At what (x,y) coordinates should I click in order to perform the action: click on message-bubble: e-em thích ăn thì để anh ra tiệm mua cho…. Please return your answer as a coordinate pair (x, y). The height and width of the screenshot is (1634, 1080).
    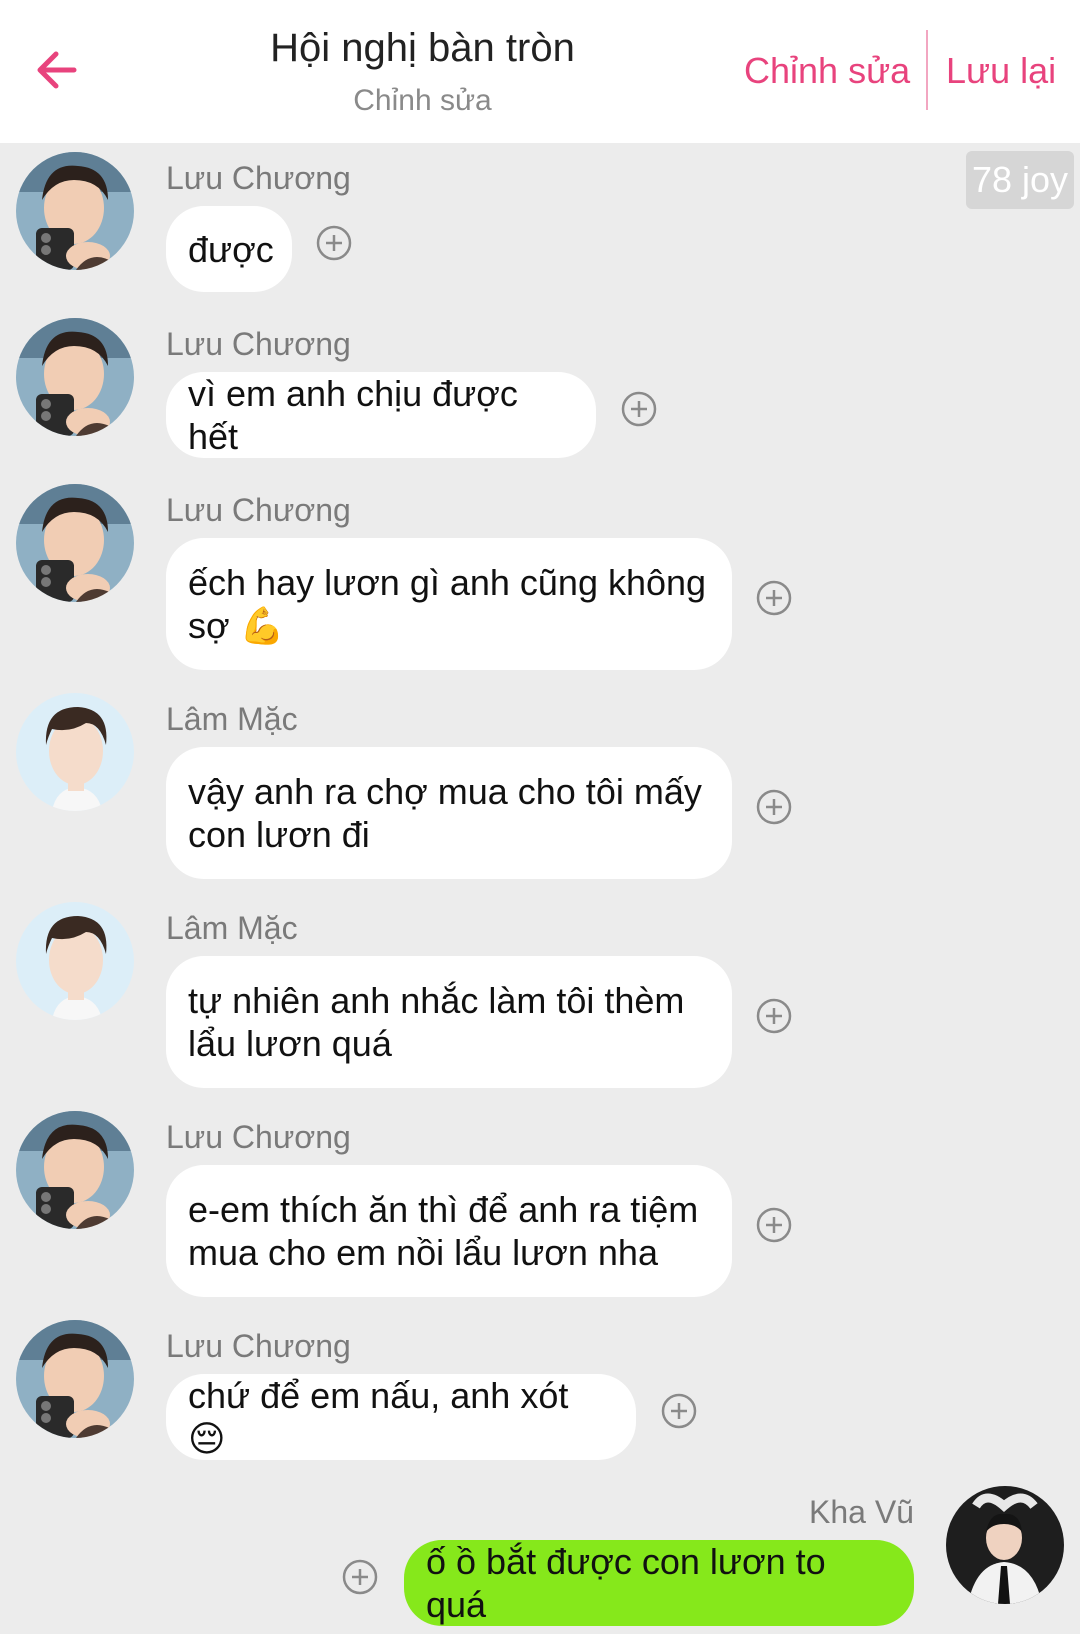
    Looking at the image, I should click on (449, 1231).